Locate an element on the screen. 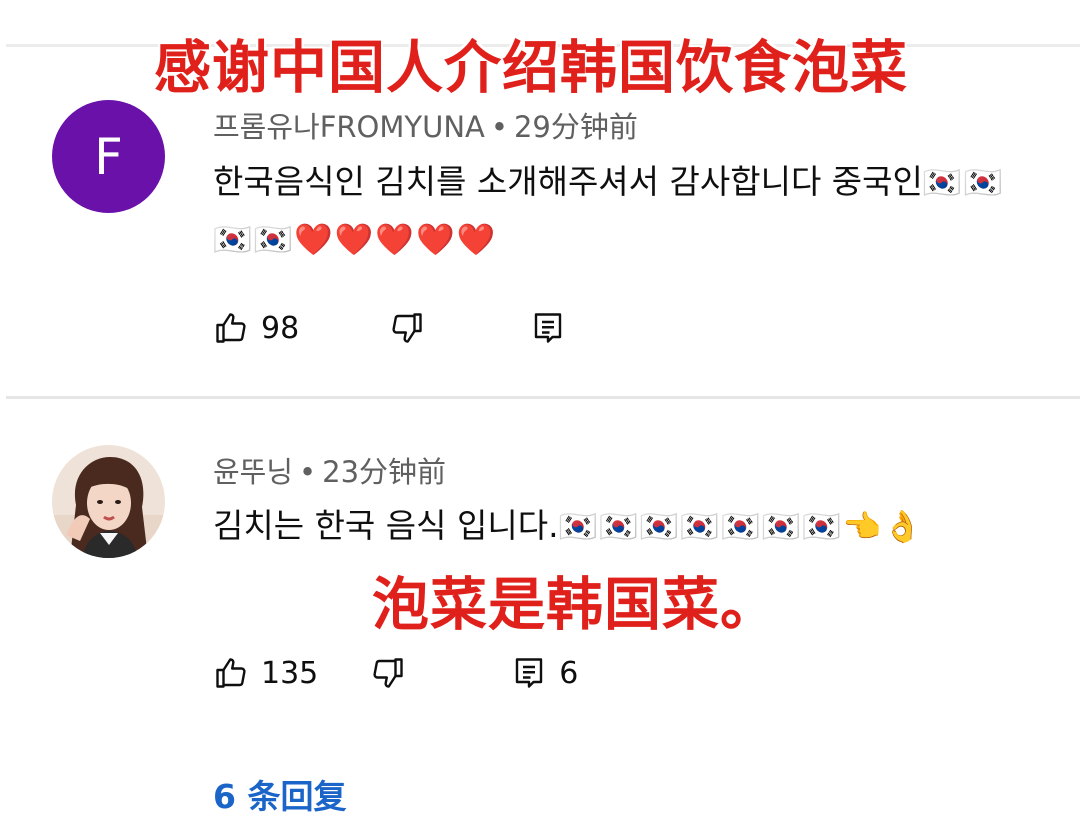  avatar: F is located at coordinates (108, 156).